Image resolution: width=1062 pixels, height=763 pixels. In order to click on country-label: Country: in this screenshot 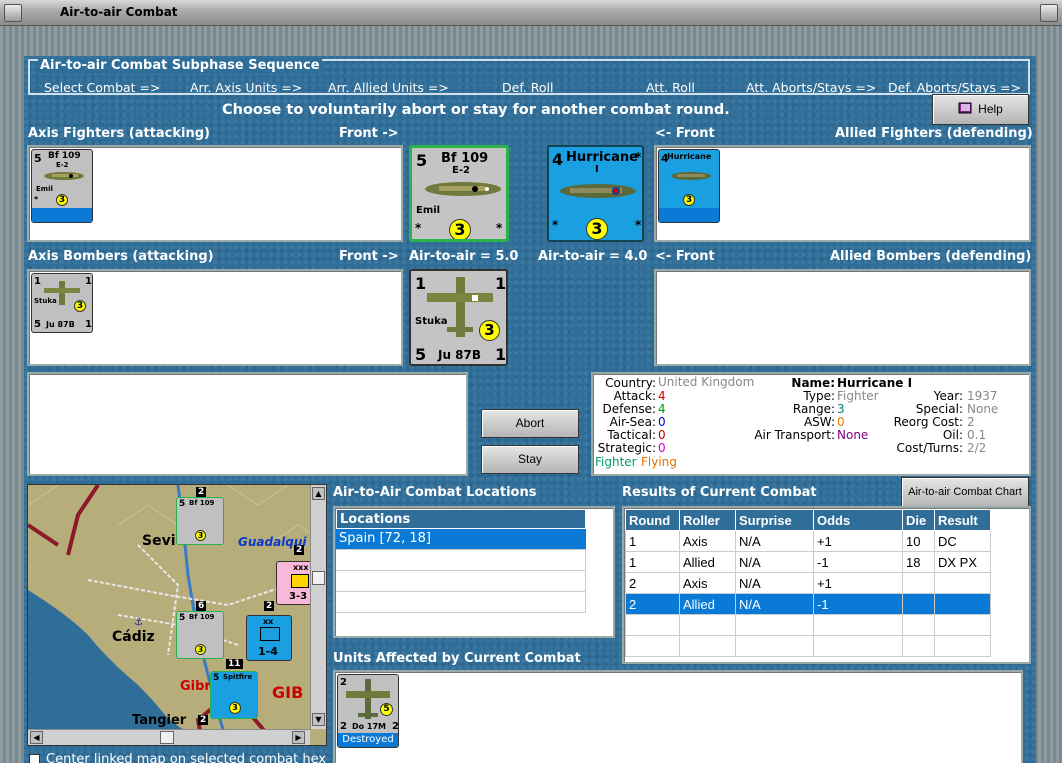, I will do `click(630, 383)`.